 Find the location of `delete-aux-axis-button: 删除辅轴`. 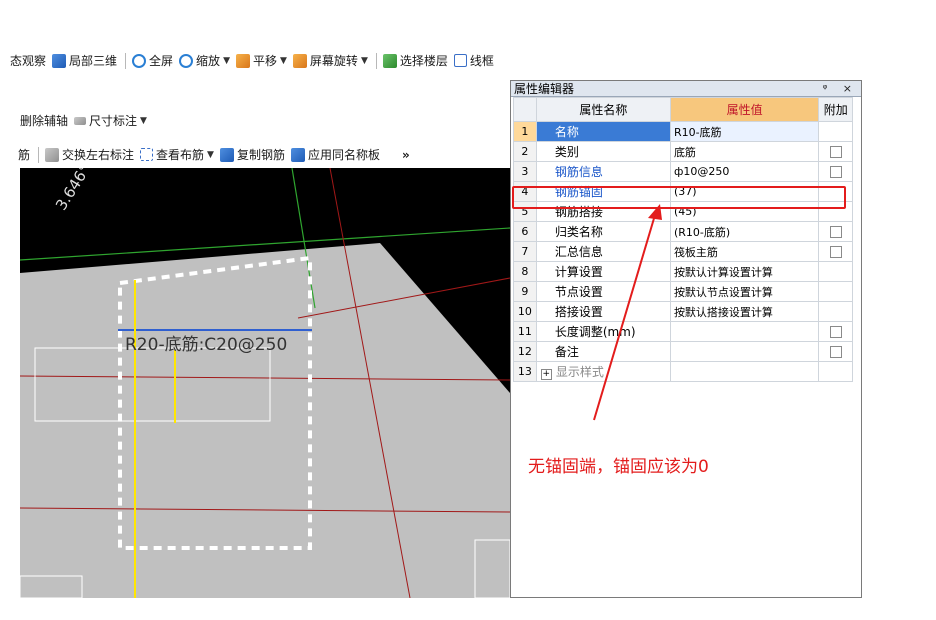

delete-aux-axis-button: 删除辅轴 is located at coordinates (44, 120).